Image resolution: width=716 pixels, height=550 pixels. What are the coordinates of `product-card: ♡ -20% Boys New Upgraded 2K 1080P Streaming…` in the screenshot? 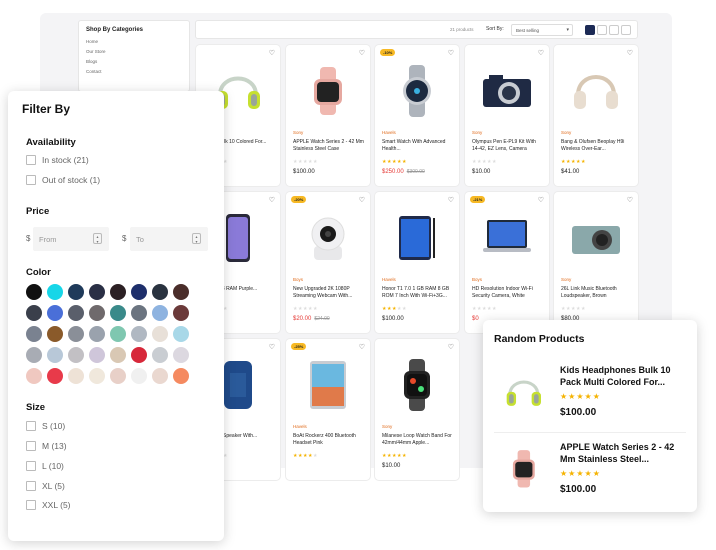 It's located at (328, 262).